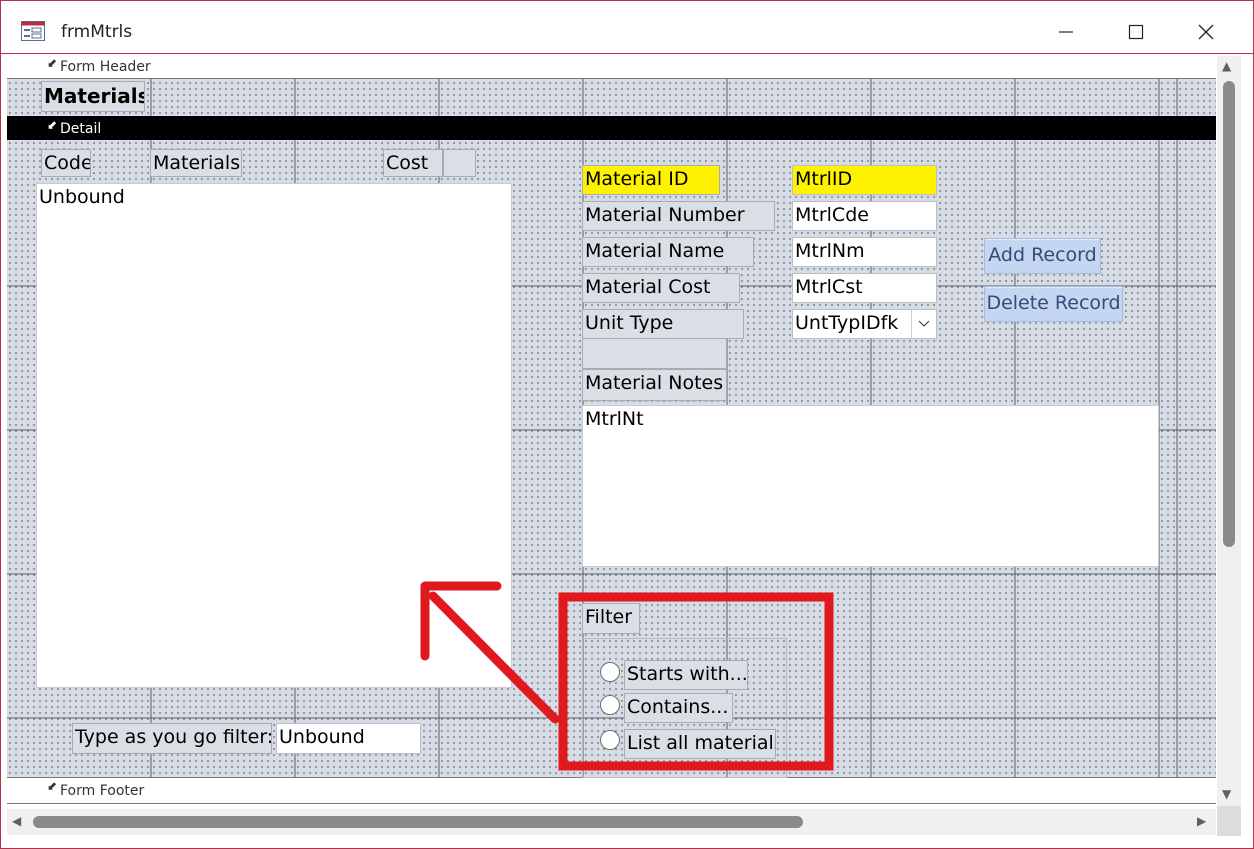 This screenshot has height=849, width=1254. What do you see at coordinates (418, 822) in the screenshot?
I see `horizontal-scroll-thumb` at bounding box center [418, 822].